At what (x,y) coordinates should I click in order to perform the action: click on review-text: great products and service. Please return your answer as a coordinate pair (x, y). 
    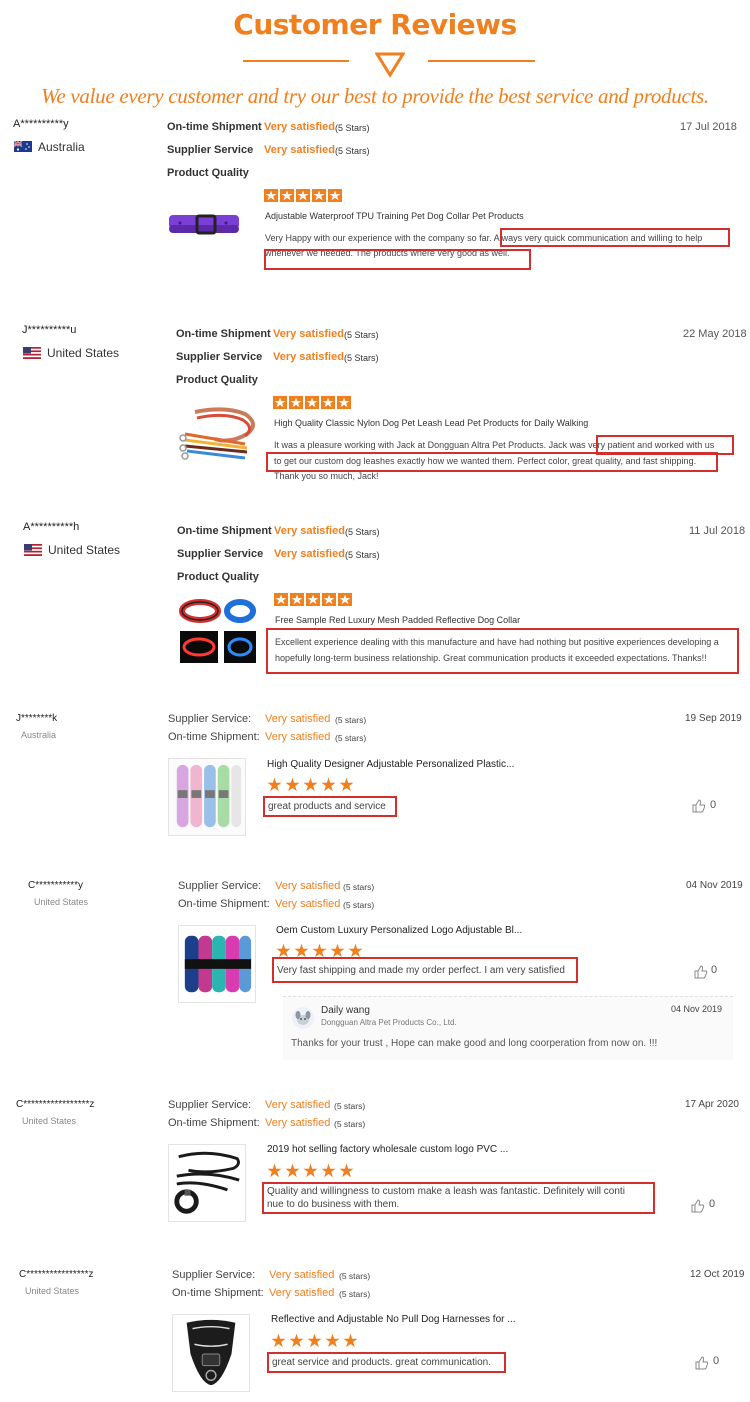
    Looking at the image, I should click on (327, 806).